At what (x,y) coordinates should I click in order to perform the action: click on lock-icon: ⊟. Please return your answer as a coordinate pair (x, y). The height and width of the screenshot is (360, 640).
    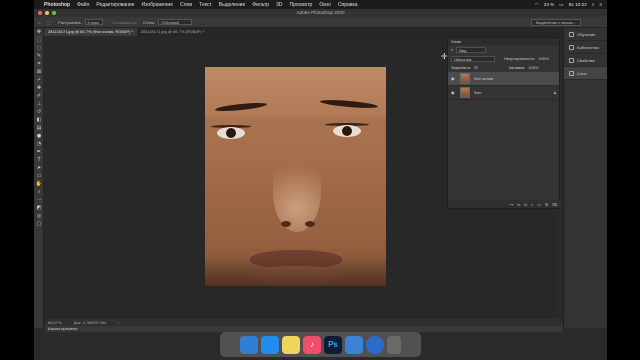
    Looking at the image, I should click on (475, 67).